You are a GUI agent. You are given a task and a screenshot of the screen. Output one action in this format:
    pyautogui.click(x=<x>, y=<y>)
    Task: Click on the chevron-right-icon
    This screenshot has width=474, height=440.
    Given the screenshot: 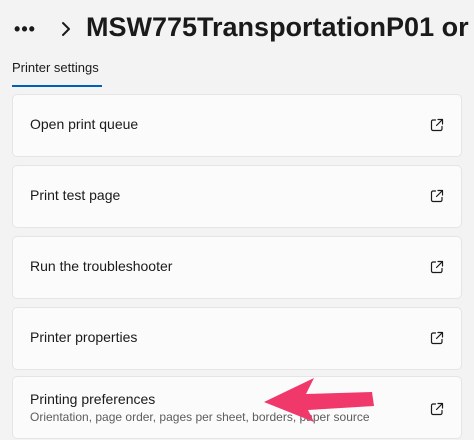 What is the action you would take?
    pyautogui.click(x=66, y=29)
    